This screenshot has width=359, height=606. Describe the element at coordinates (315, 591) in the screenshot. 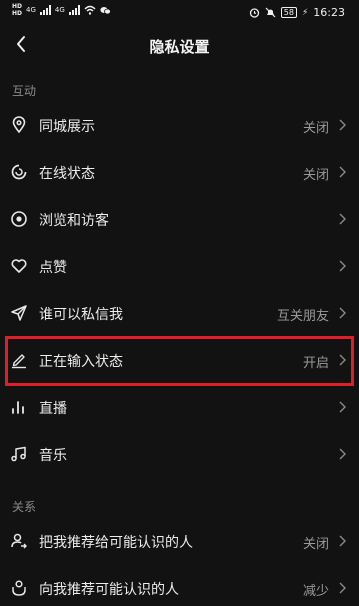

I see `row-value: 减少` at that location.